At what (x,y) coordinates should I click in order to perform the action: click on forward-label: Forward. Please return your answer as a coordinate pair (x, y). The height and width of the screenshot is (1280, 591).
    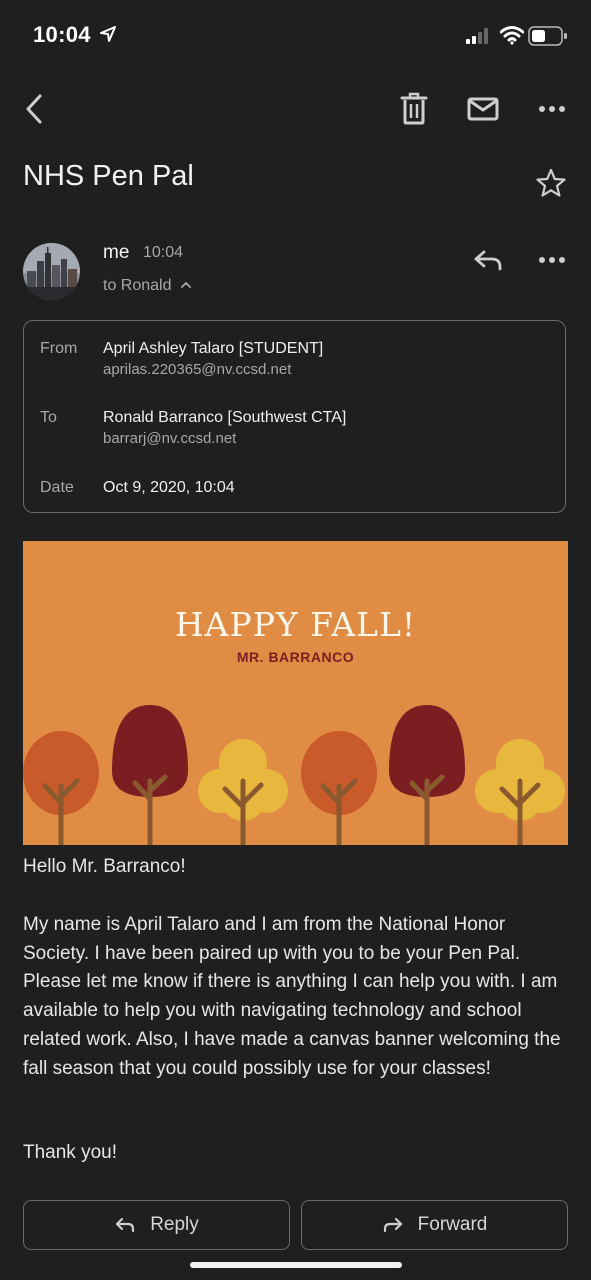
    Looking at the image, I should click on (452, 1224).